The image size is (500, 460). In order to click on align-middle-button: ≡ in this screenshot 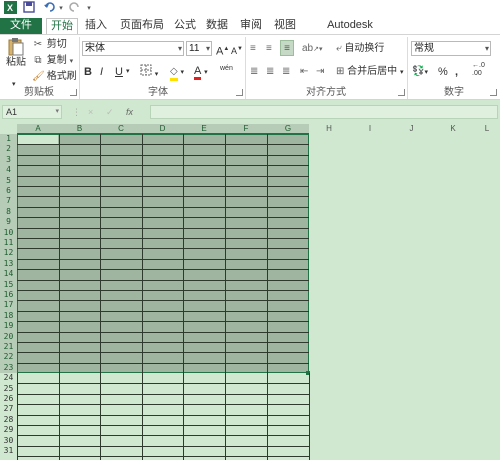, I will do `click(269, 49)`.